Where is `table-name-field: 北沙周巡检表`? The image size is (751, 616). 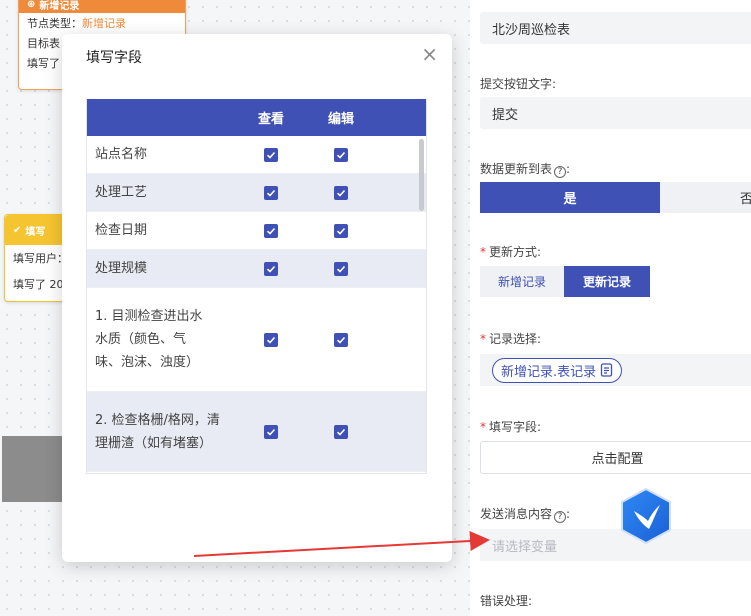
table-name-field: 北沙周巡检表 is located at coordinates (615, 28).